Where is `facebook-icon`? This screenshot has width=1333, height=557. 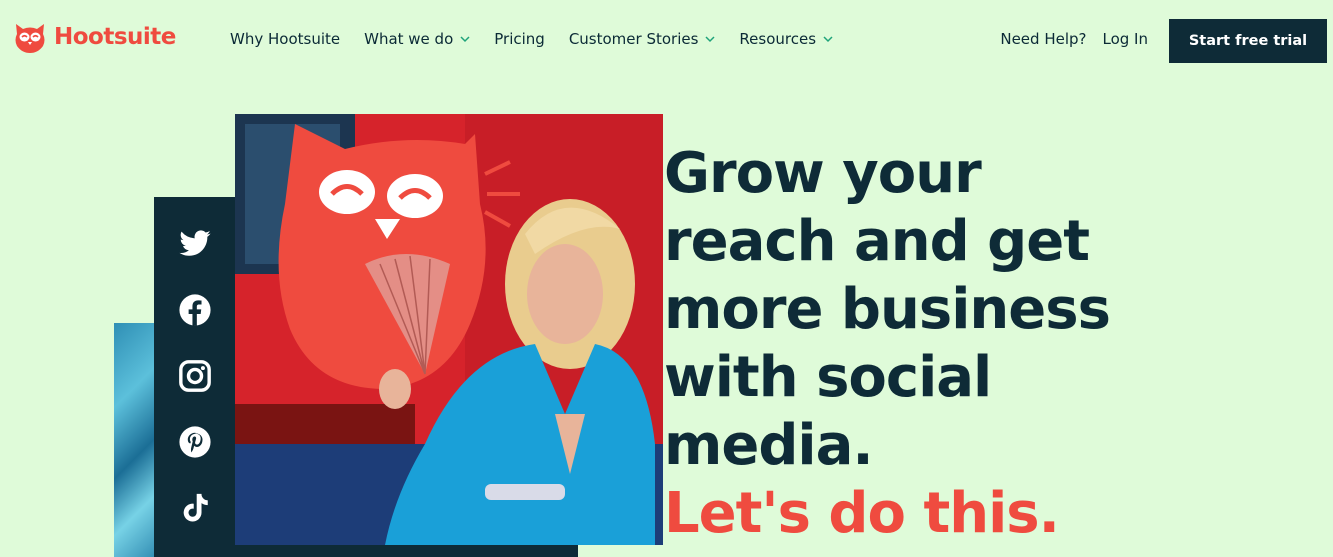 facebook-icon is located at coordinates (195, 310).